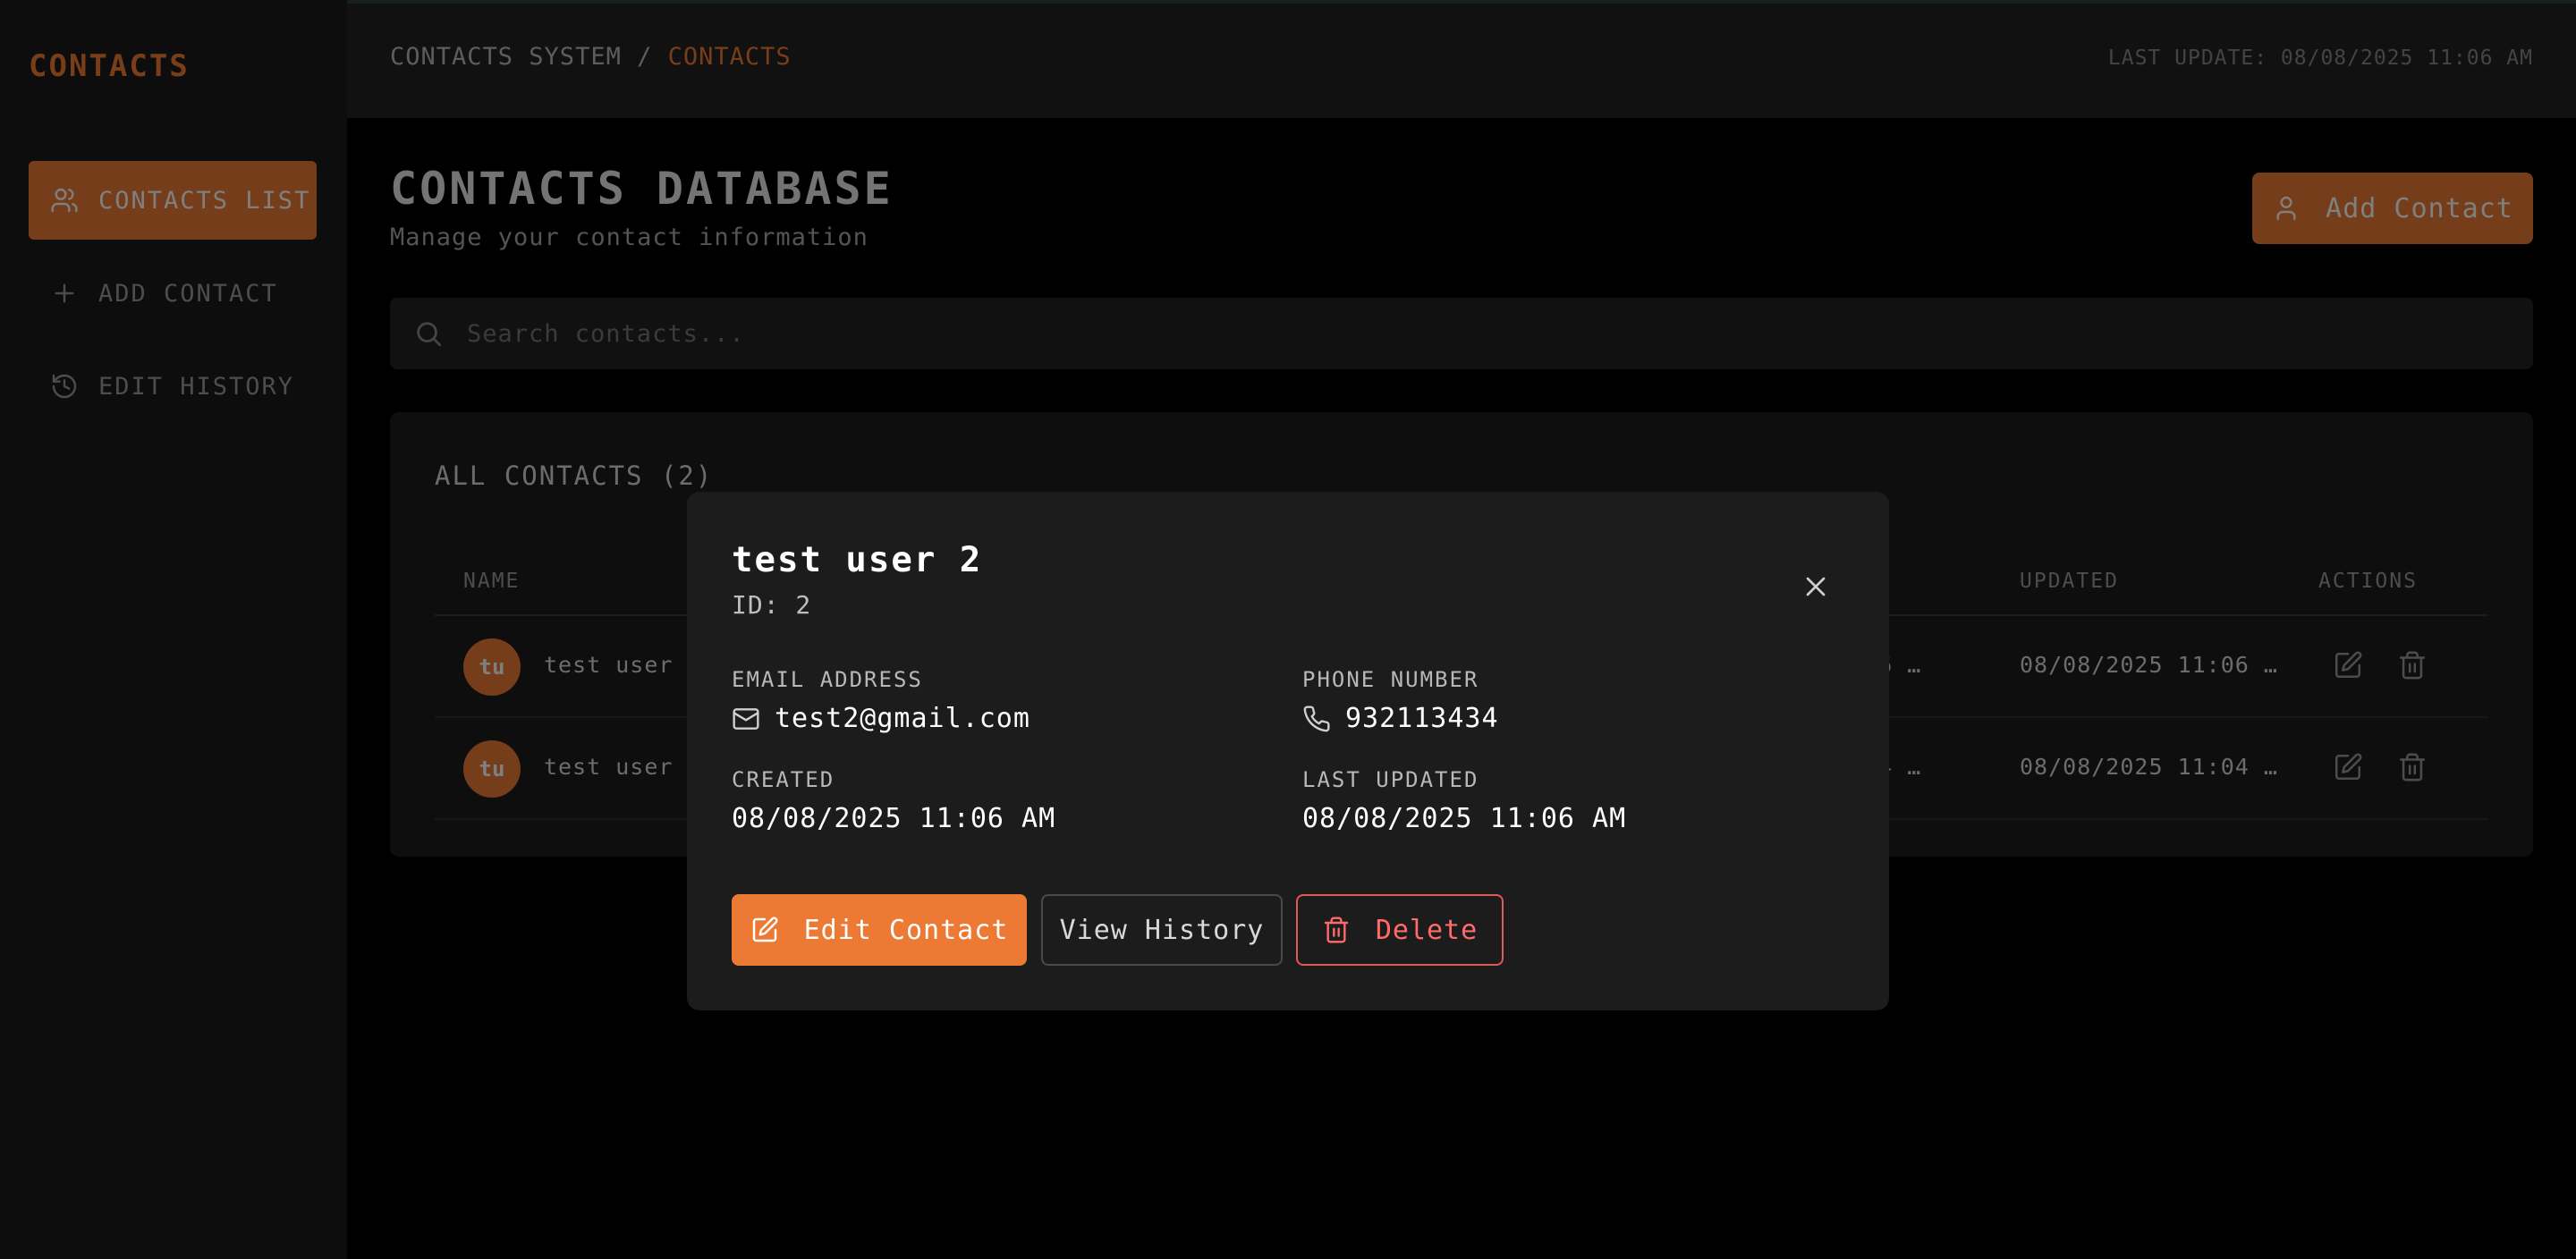 The image size is (2576, 1259). What do you see at coordinates (1422, 718) in the screenshot?
I see `phone-text: 932113434` at bounding box center [1422, 718].